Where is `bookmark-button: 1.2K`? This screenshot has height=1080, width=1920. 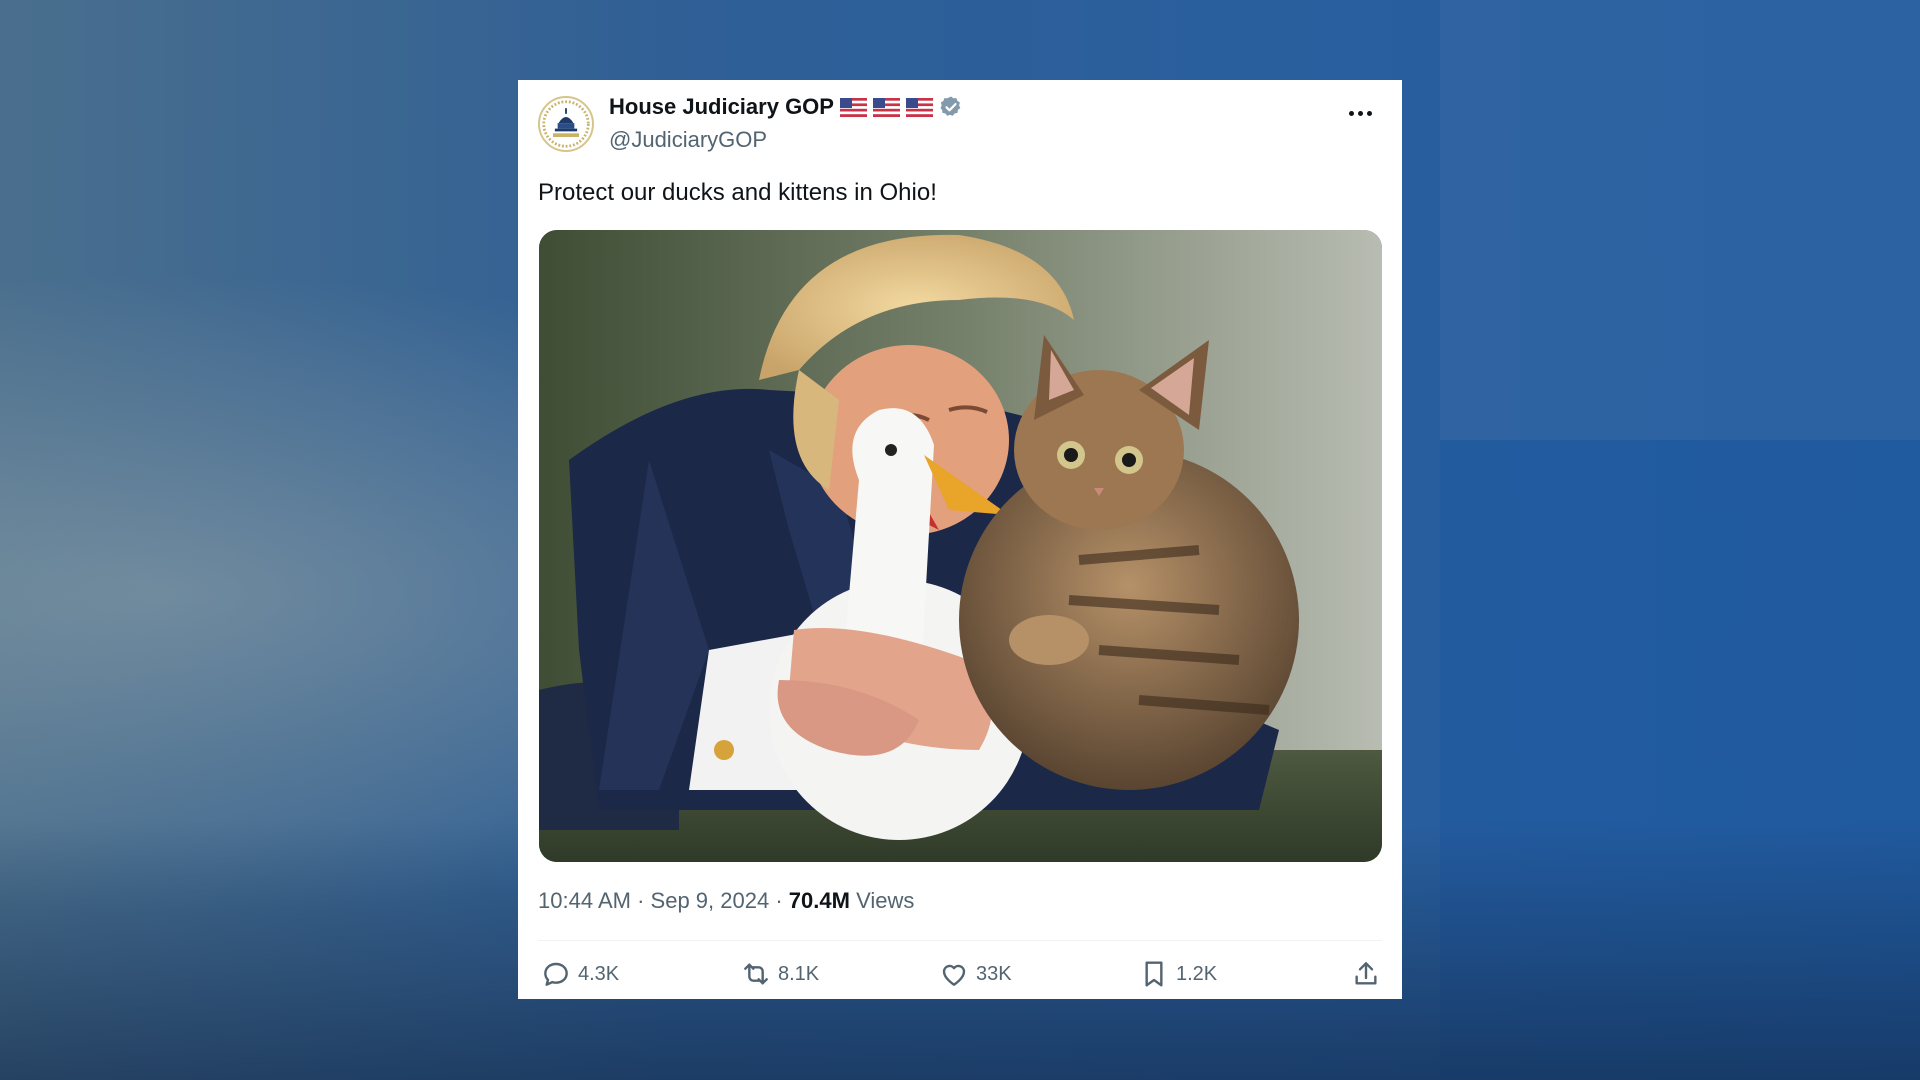
bookmark-button: 1.2K is located at coordinates (1177, 974).